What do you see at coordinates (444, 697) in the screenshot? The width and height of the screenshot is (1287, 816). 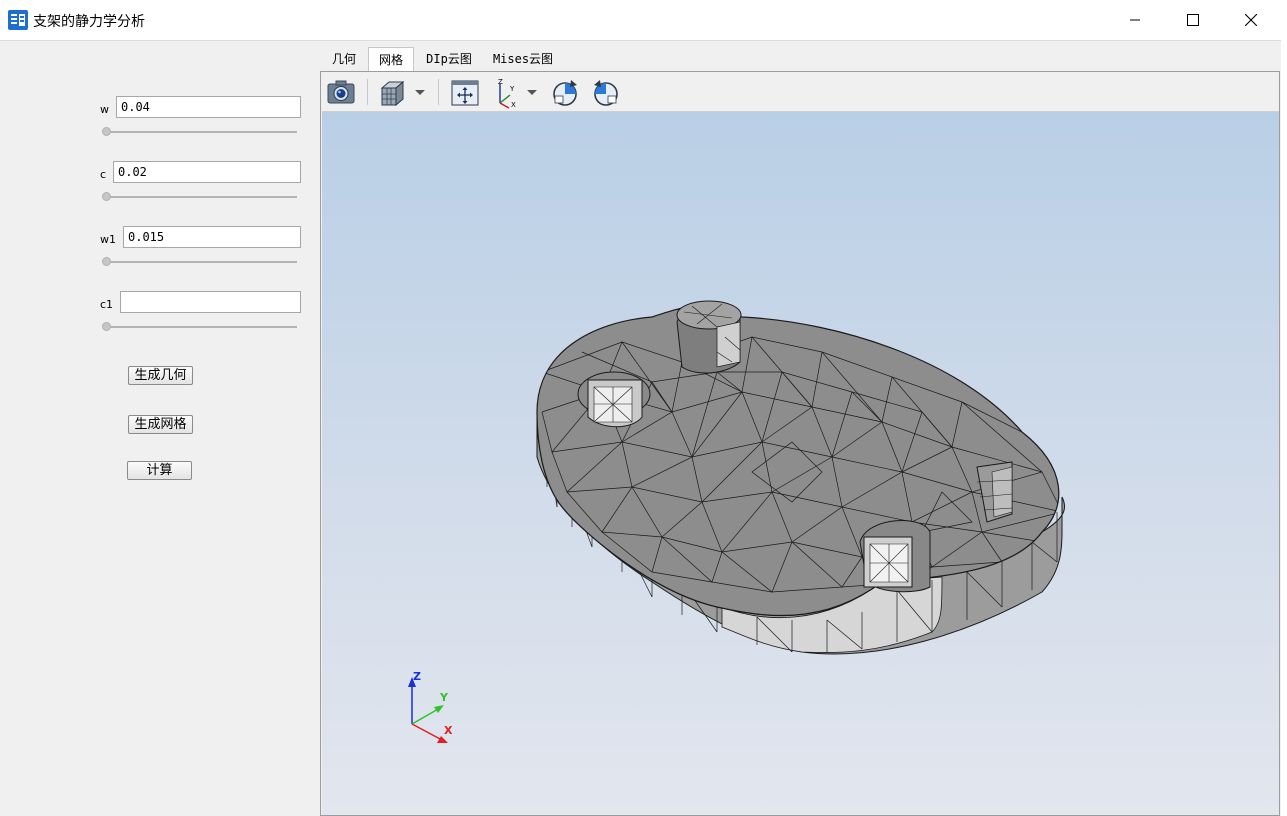 I see `axis-y-label: Y` at bounding box center [444, 697].